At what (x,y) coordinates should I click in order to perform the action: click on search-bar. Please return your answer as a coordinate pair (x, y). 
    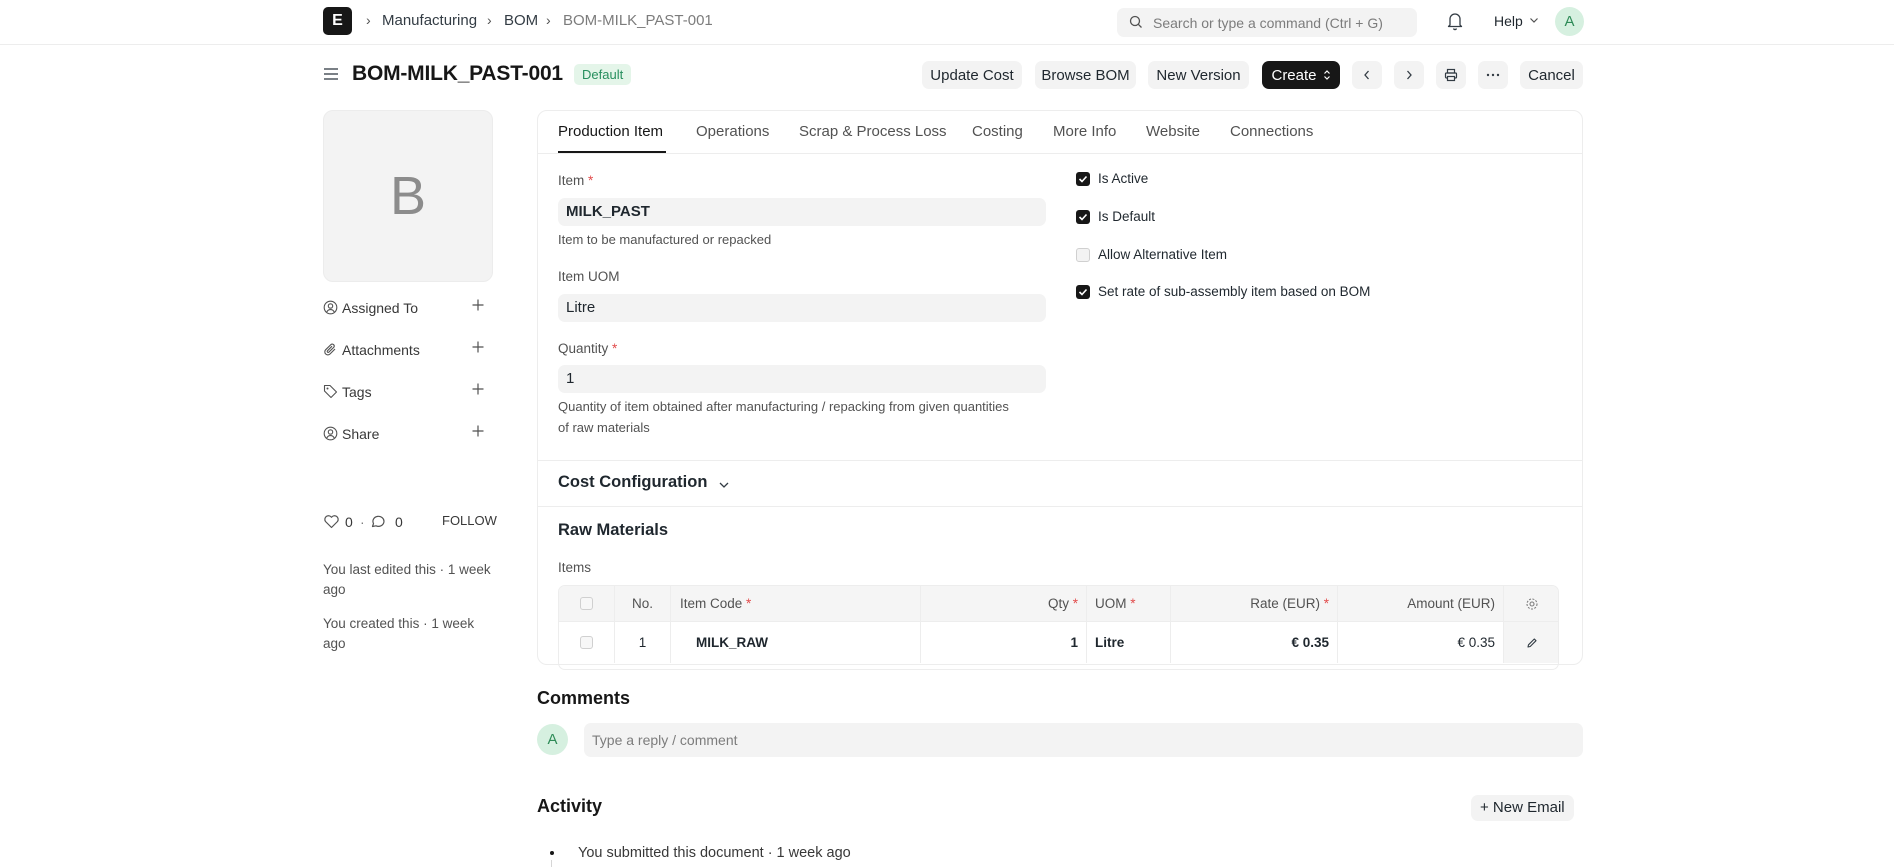
    Looking at the image, I should click on (1267, 22).